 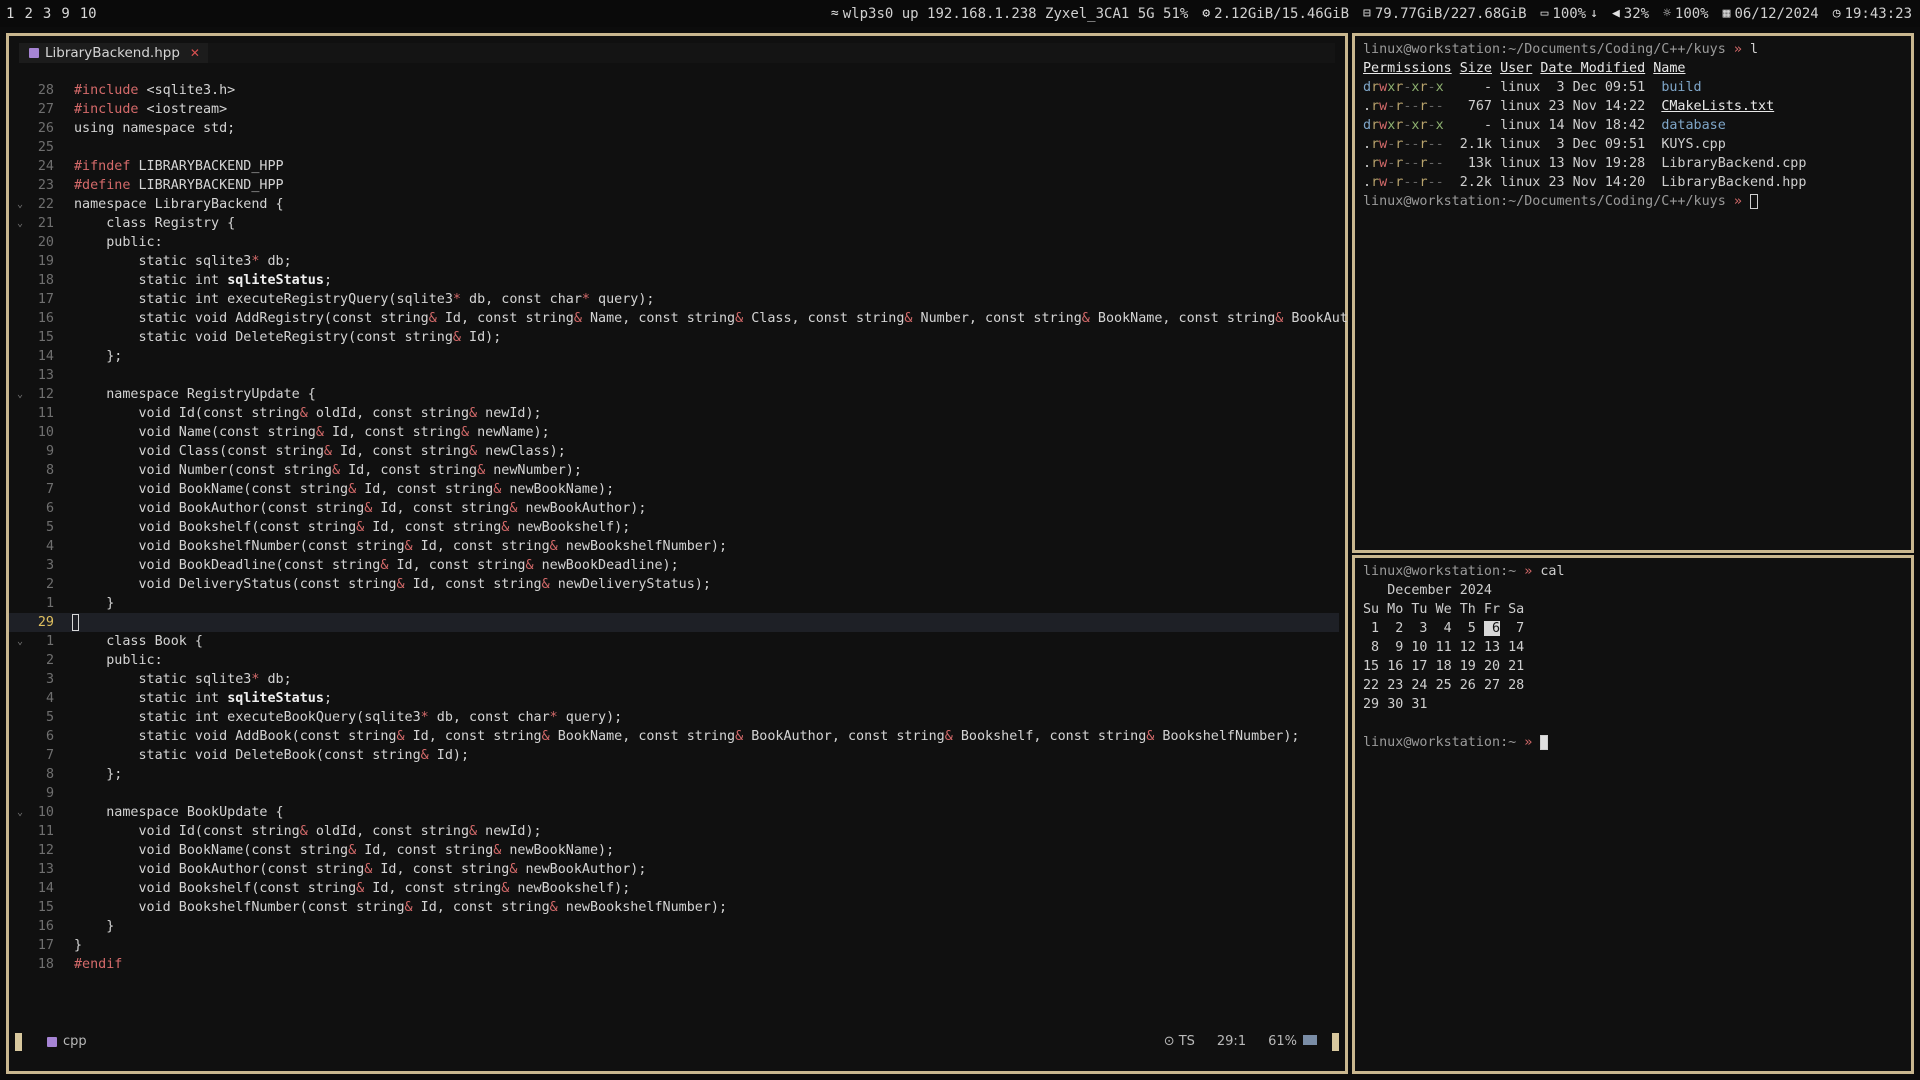 I want to click on code-line: 4 static int sqliteStatus;, so click(x=674, y=698).